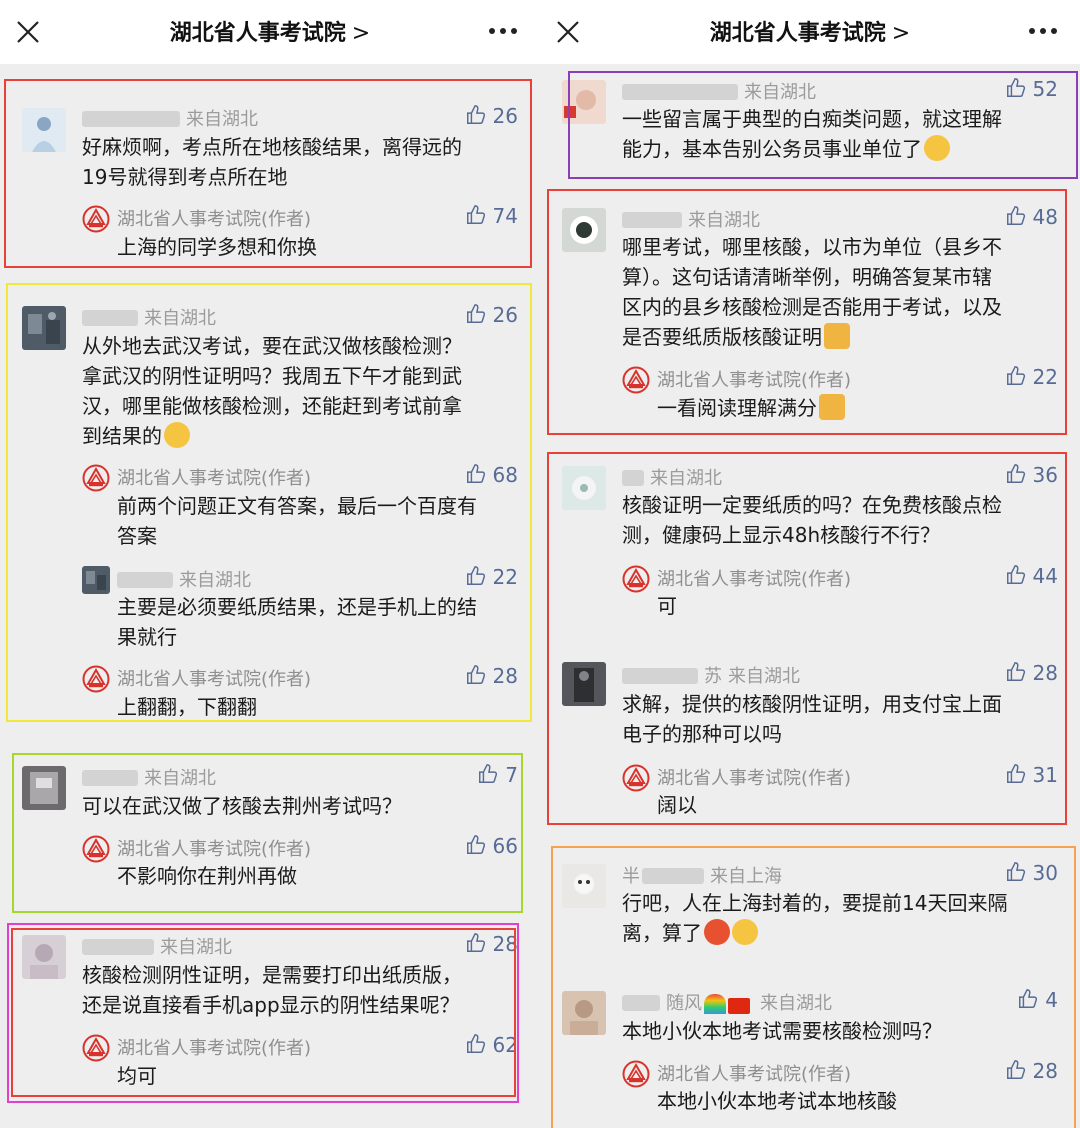 The image size is (1080, 1128). I want to click on reply-text: 阔以, so click(677, 805).